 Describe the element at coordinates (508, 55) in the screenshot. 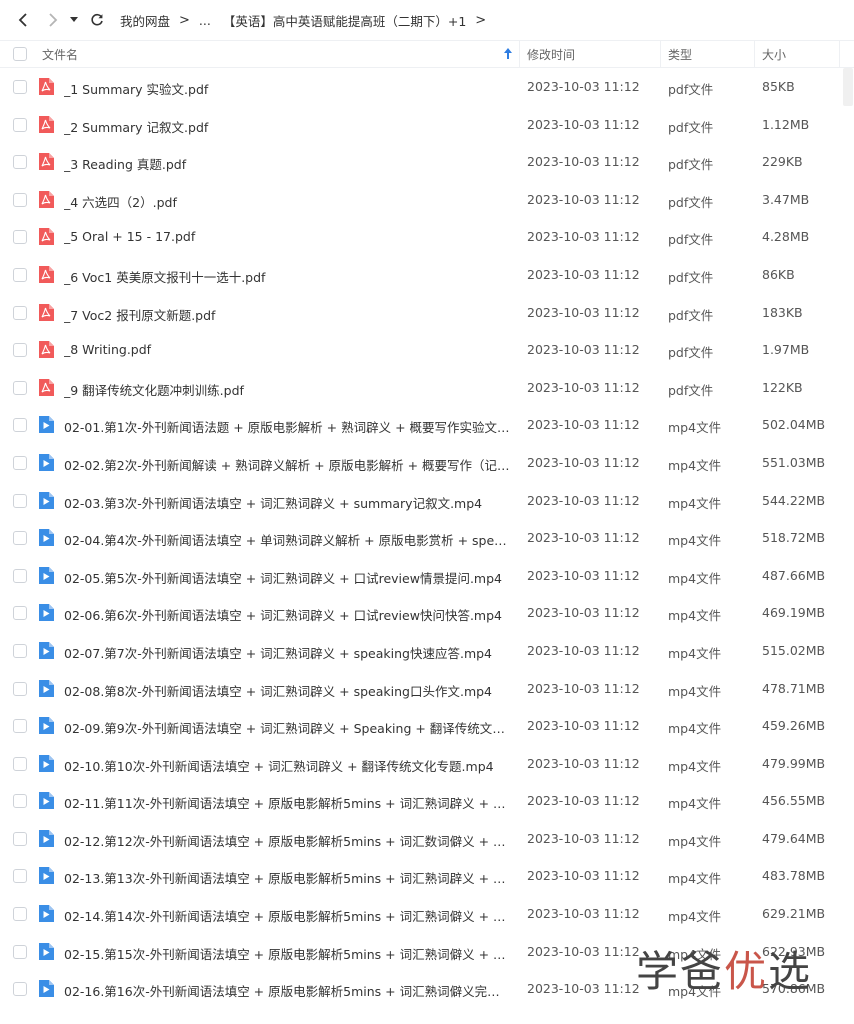

I see `sort-ascending-icon` at that location.